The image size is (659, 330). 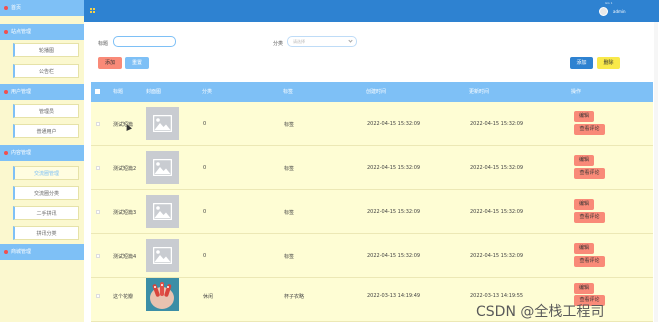 I want to click on sidebar-item-news-category: 拼讯分类, so click(x=46, y=233).